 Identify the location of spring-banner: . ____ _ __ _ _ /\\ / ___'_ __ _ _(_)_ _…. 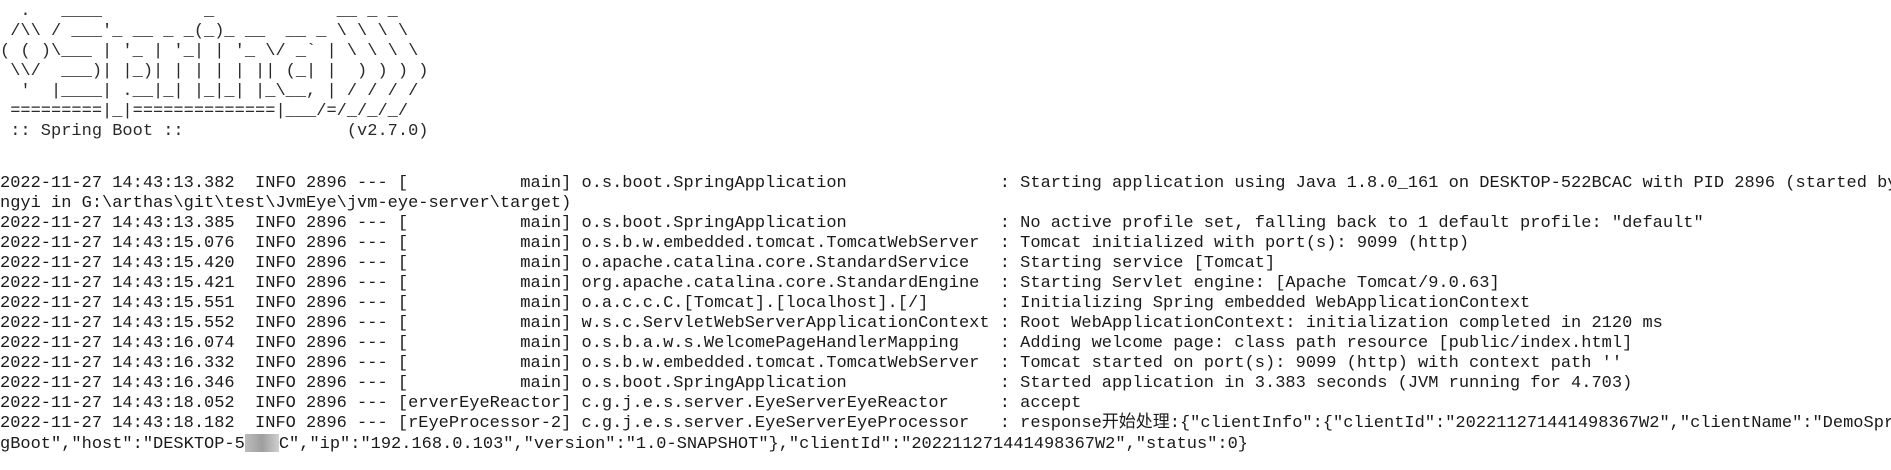
(214, 72).